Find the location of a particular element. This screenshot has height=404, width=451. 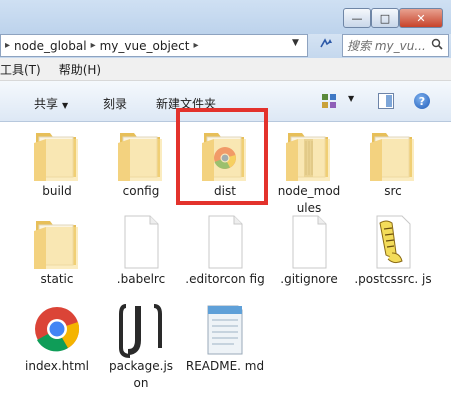

menu-tools: 工具(T) is located at coordinates (20, 69).